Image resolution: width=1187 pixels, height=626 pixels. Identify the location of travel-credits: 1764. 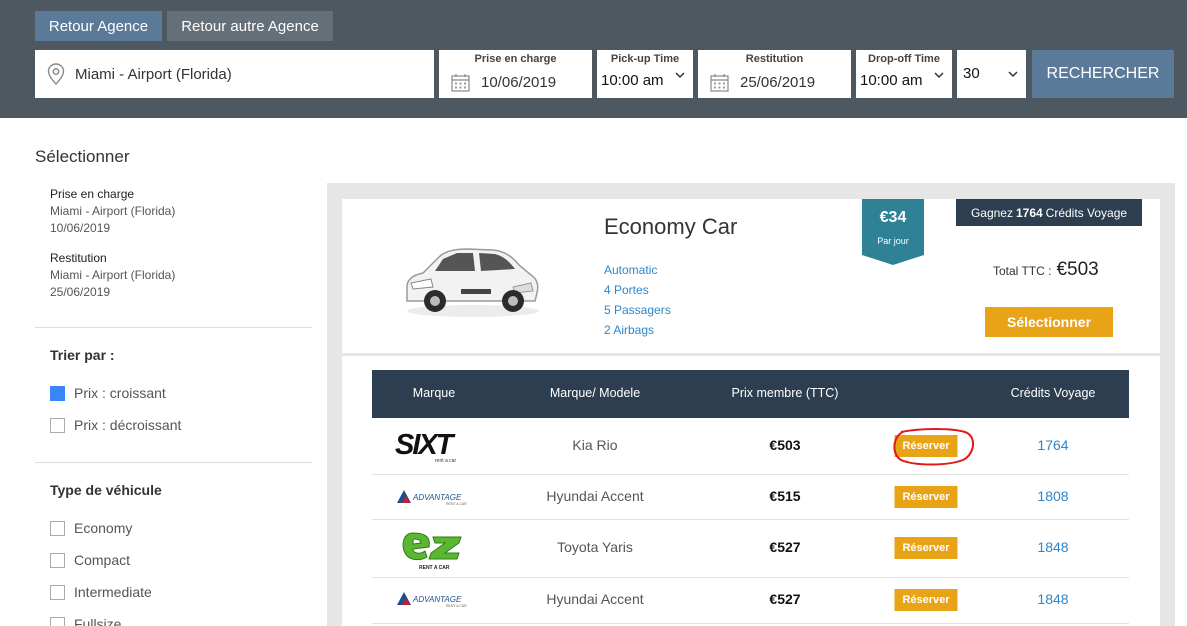
(1053, 445).